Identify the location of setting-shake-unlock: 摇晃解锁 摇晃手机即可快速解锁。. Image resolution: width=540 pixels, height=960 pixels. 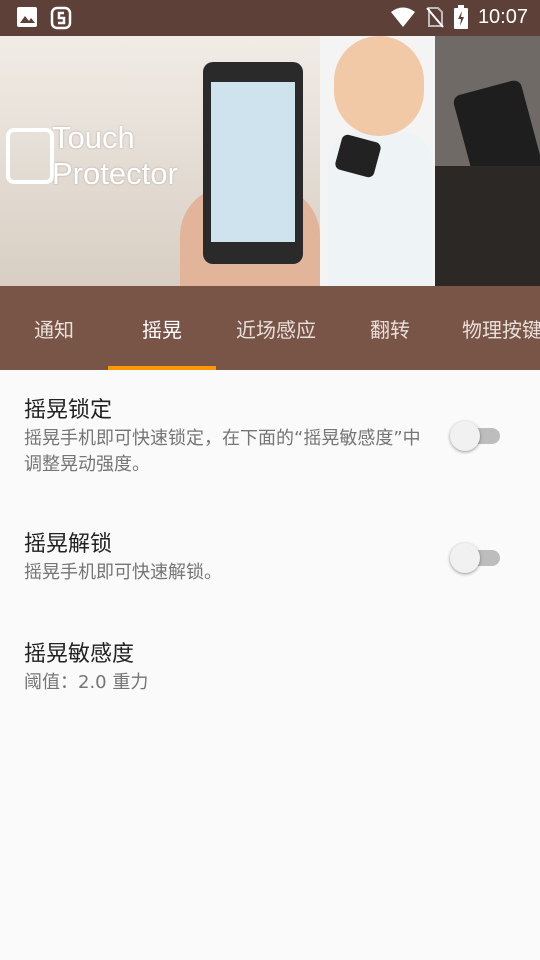
(224, 558).